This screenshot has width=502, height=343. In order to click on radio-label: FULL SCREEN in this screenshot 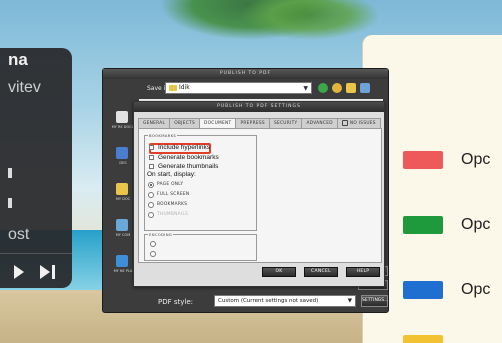, I will do `click(173, 194)`.